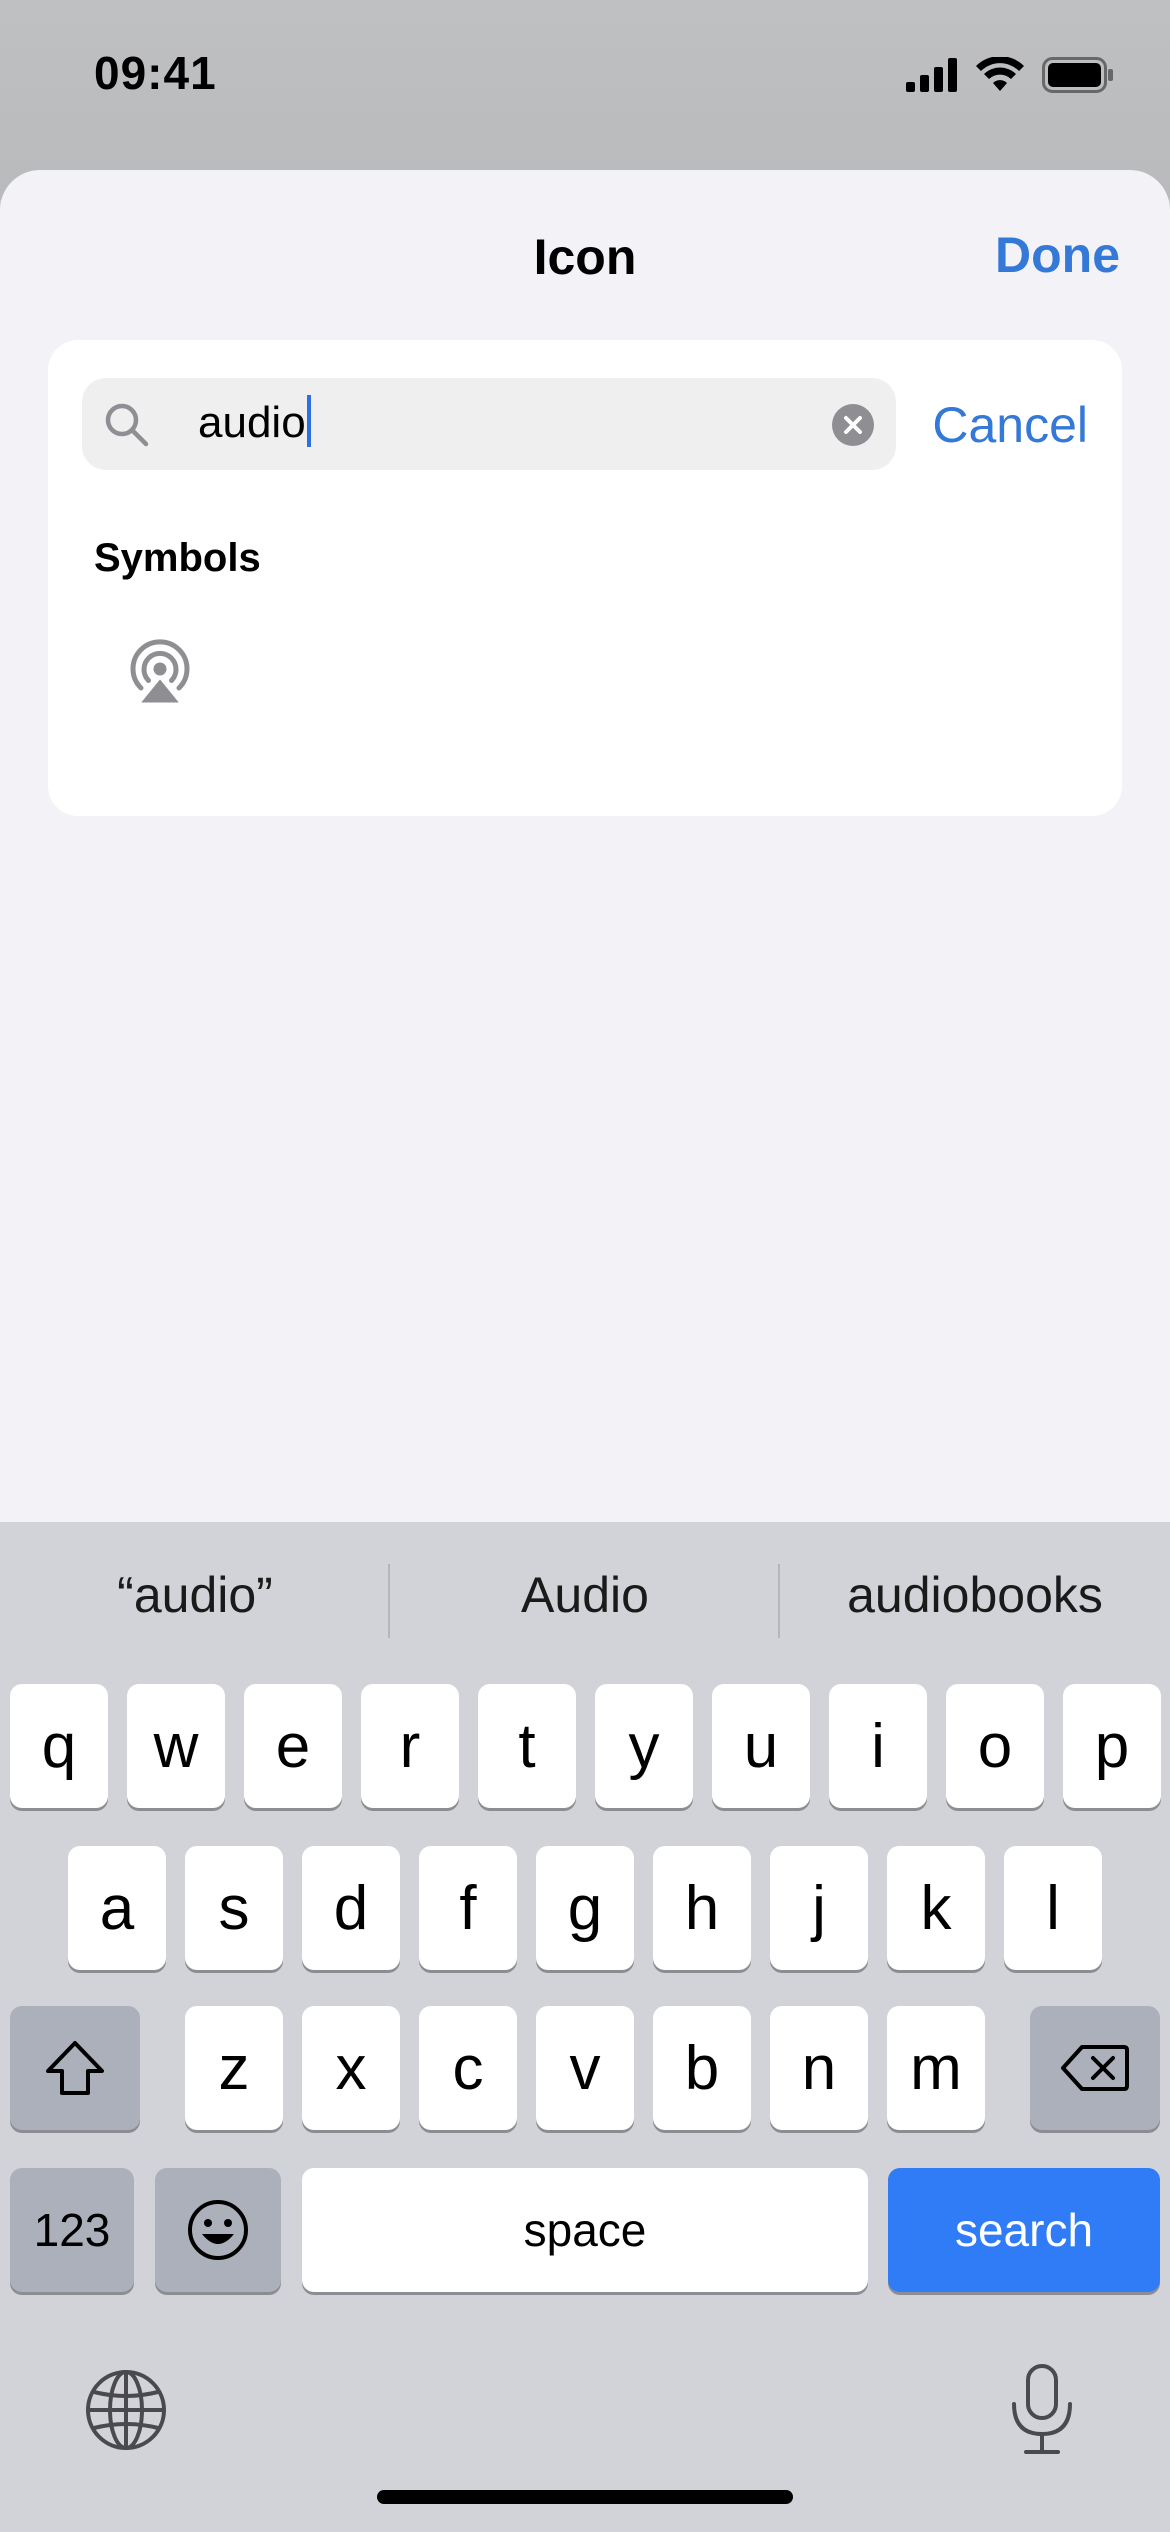 Image resolution: width=1170 pixels, height=2532 pixels. I want to click on search-query-text: audio, so click(252, 422).